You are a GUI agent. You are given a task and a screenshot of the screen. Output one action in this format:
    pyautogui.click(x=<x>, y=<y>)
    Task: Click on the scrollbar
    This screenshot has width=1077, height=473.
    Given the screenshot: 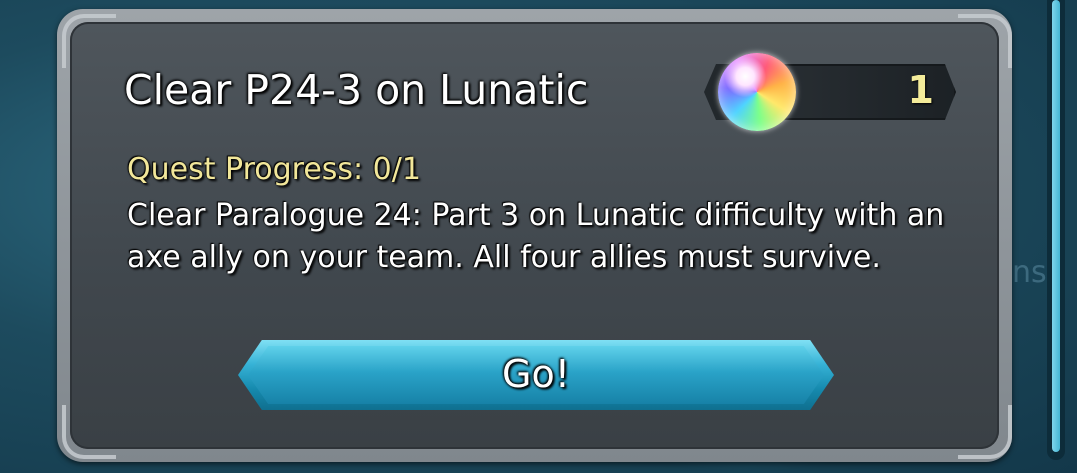 What is the action you would take?
    pyautogui.click(x=1056, y=230)
    